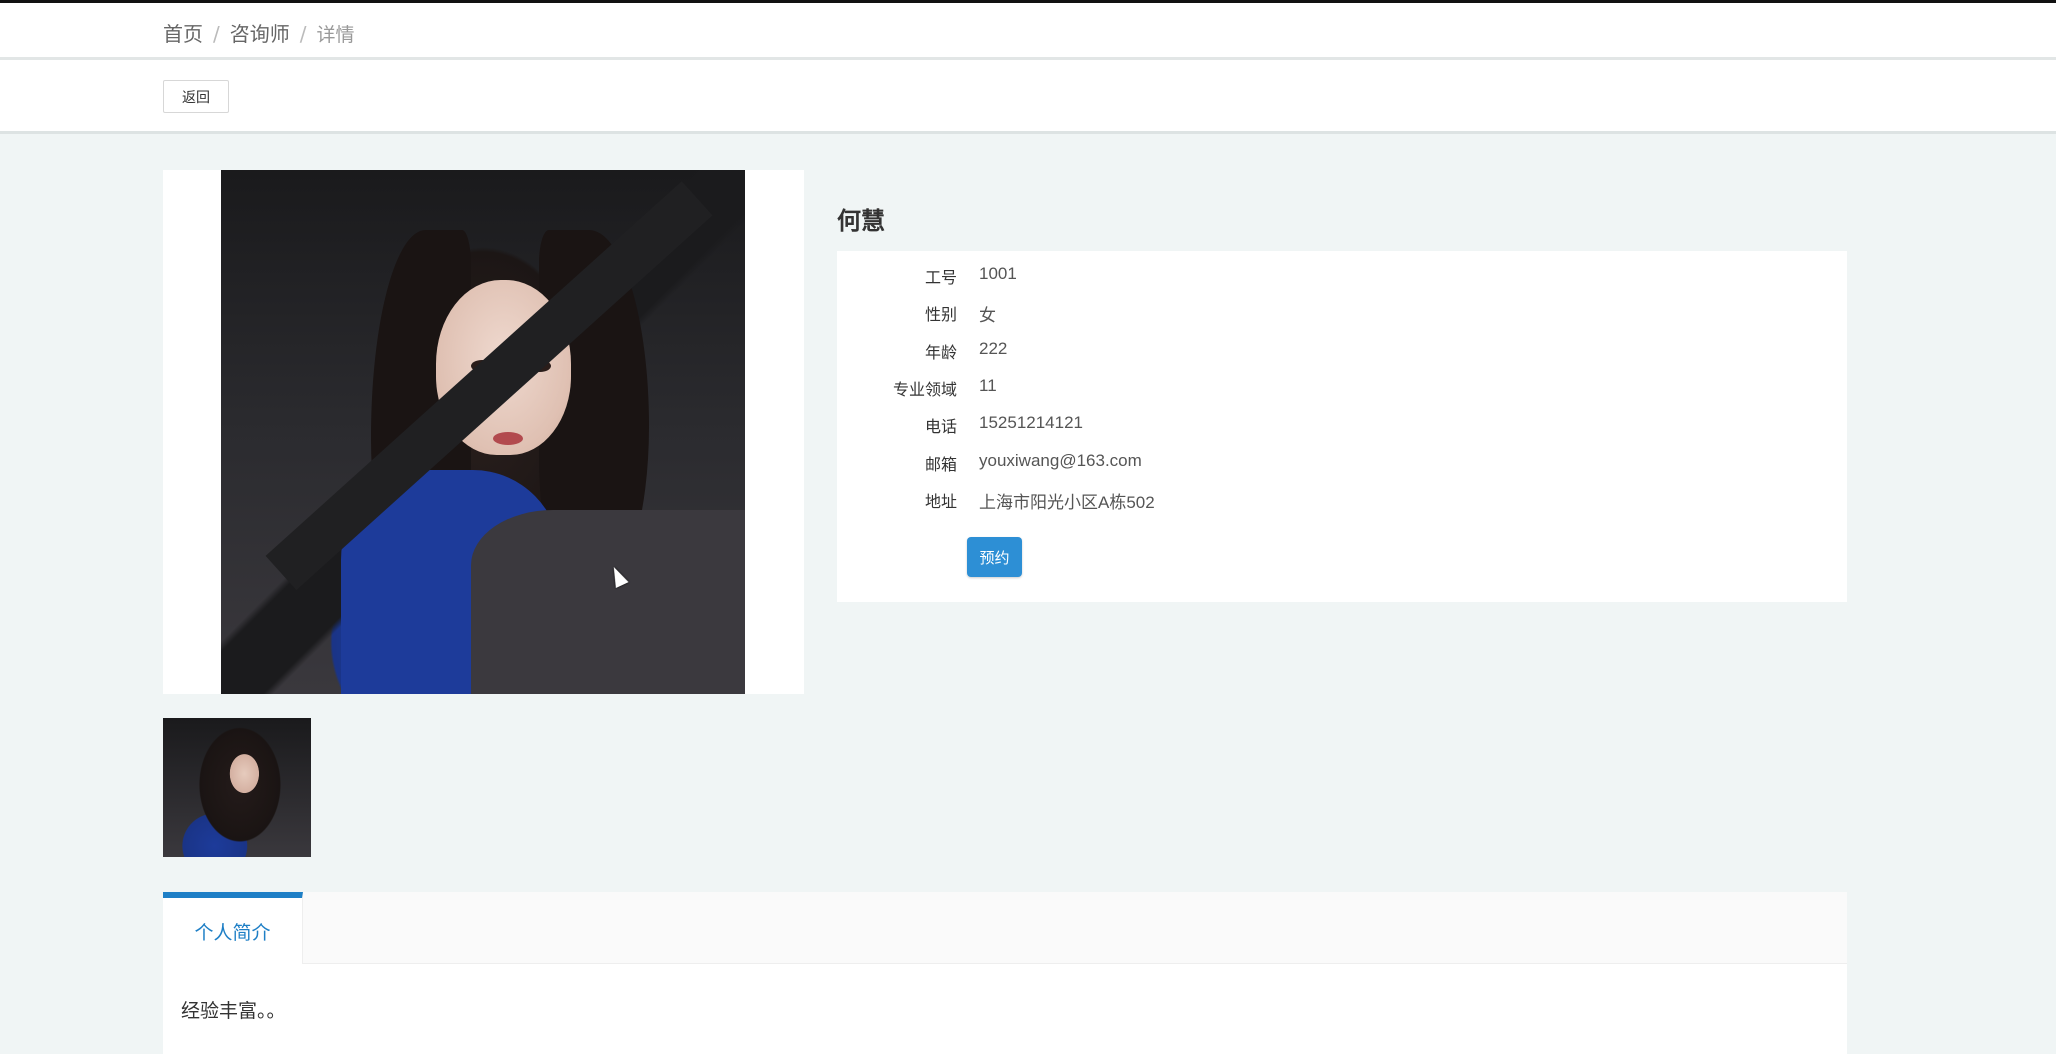 The height and width of the screenshot is (1054, 2056). What do you see at coordinates (1342, 319) in the screenshot?
I see `info-row-gender: 性别 女` at bounding box center [1342, 319].